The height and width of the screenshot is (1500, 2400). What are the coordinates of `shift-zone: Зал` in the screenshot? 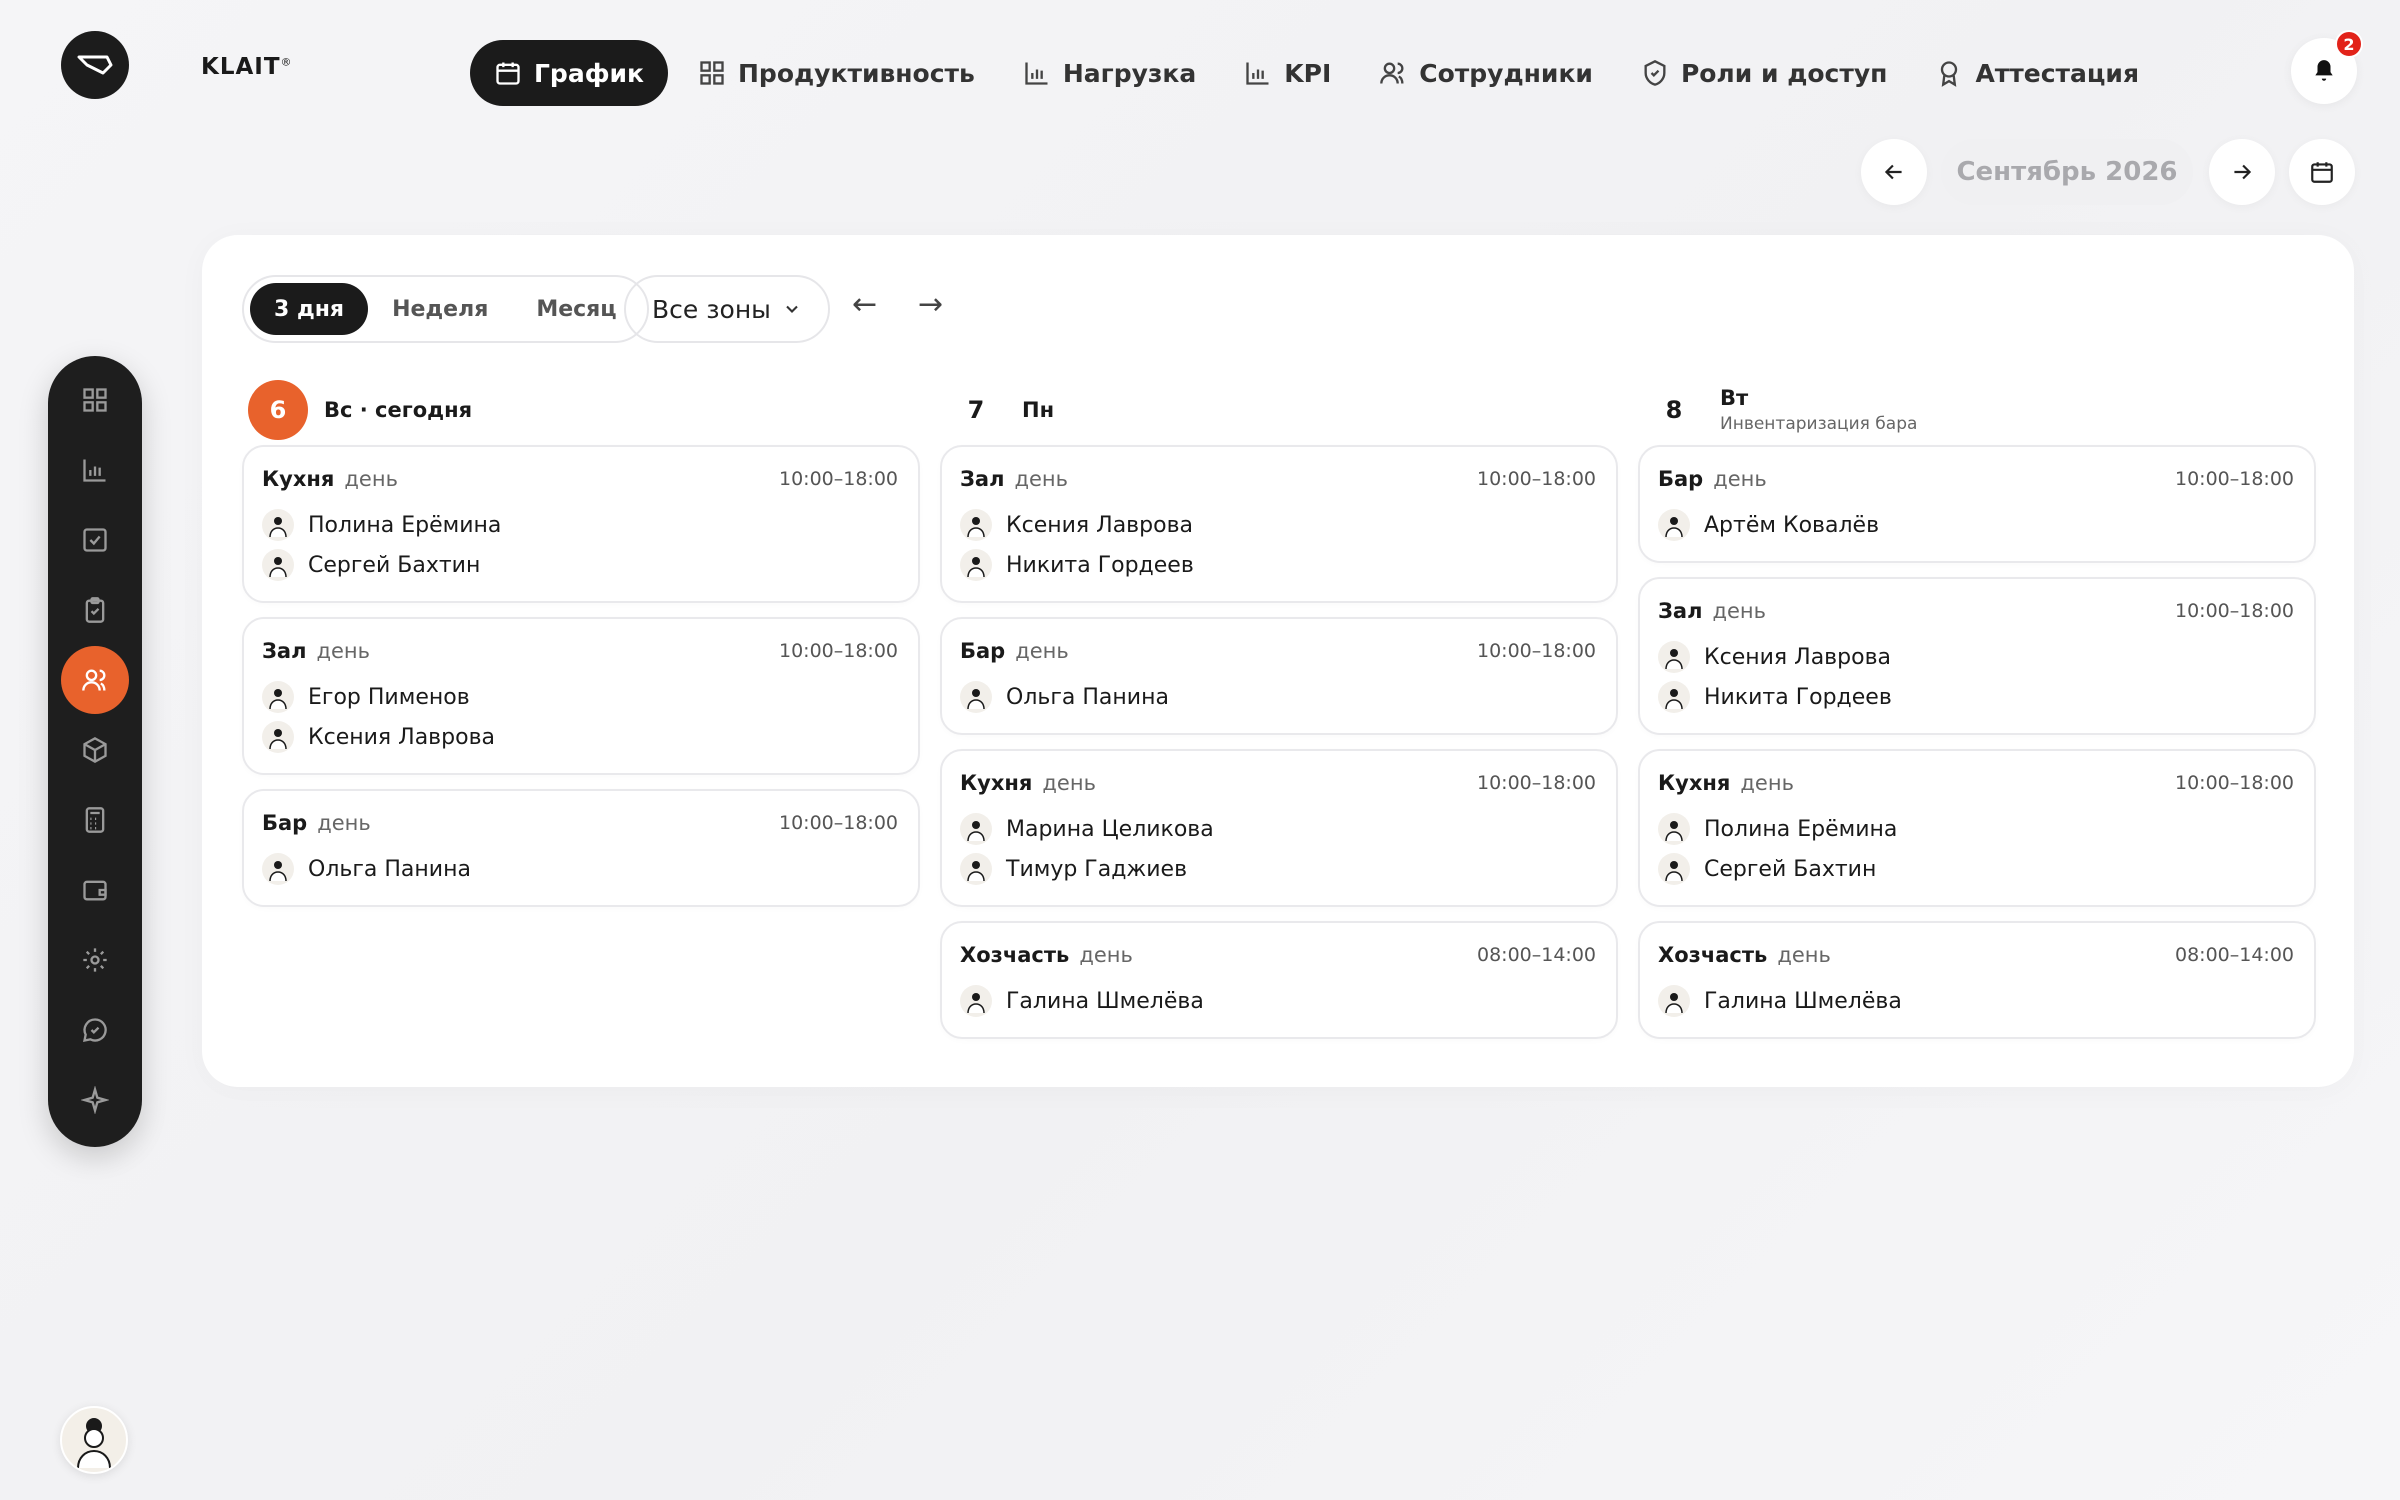 It's located at (982, 479).